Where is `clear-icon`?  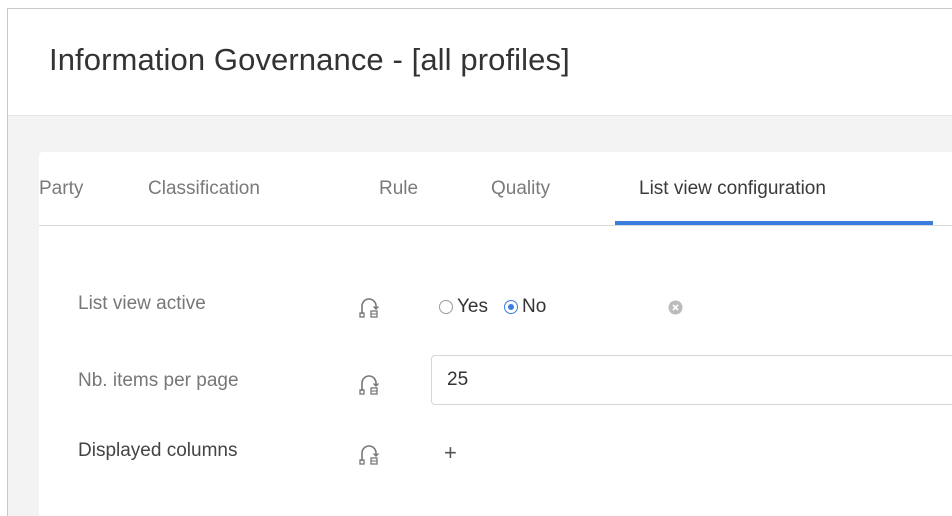 clear-icon is located at coordinates (675, 307).